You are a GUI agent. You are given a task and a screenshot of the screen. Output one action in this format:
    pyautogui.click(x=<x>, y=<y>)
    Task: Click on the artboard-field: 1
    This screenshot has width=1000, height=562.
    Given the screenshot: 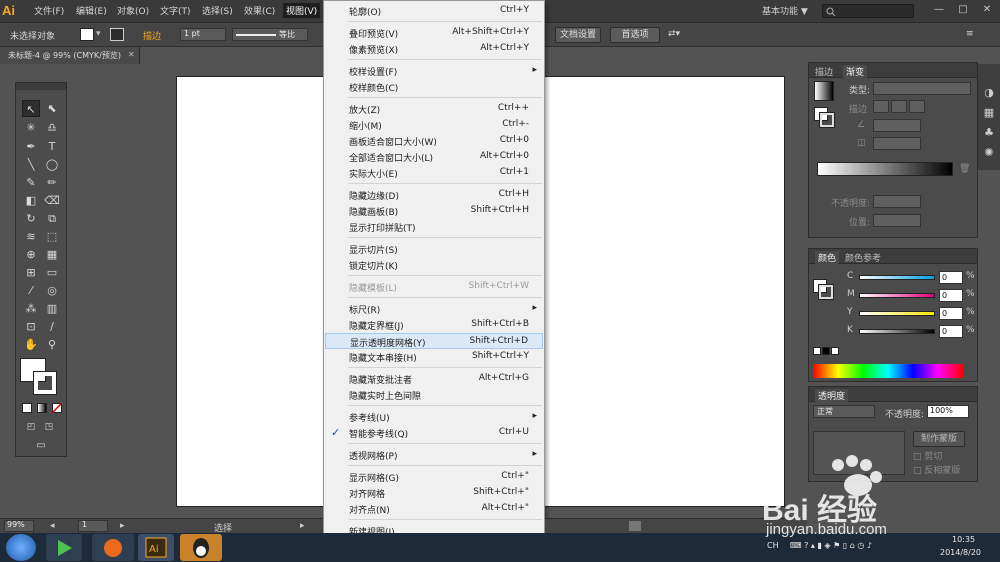 What is the action you would take?
    pyautogui.click(x=93, y=526)
    